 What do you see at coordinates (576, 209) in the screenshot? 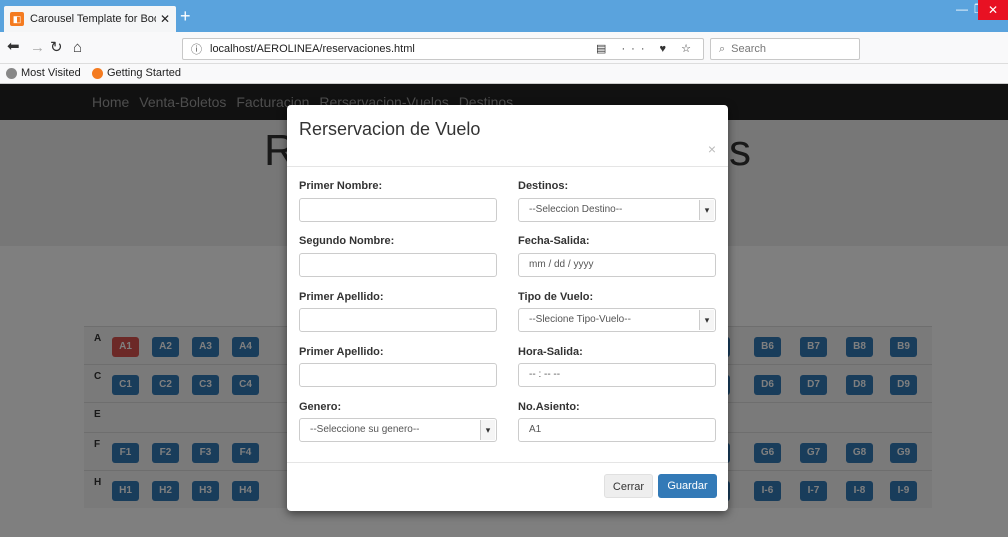
I see `destinos-select-value: --Seleccion Destino--` at bounding box center [576, 209].